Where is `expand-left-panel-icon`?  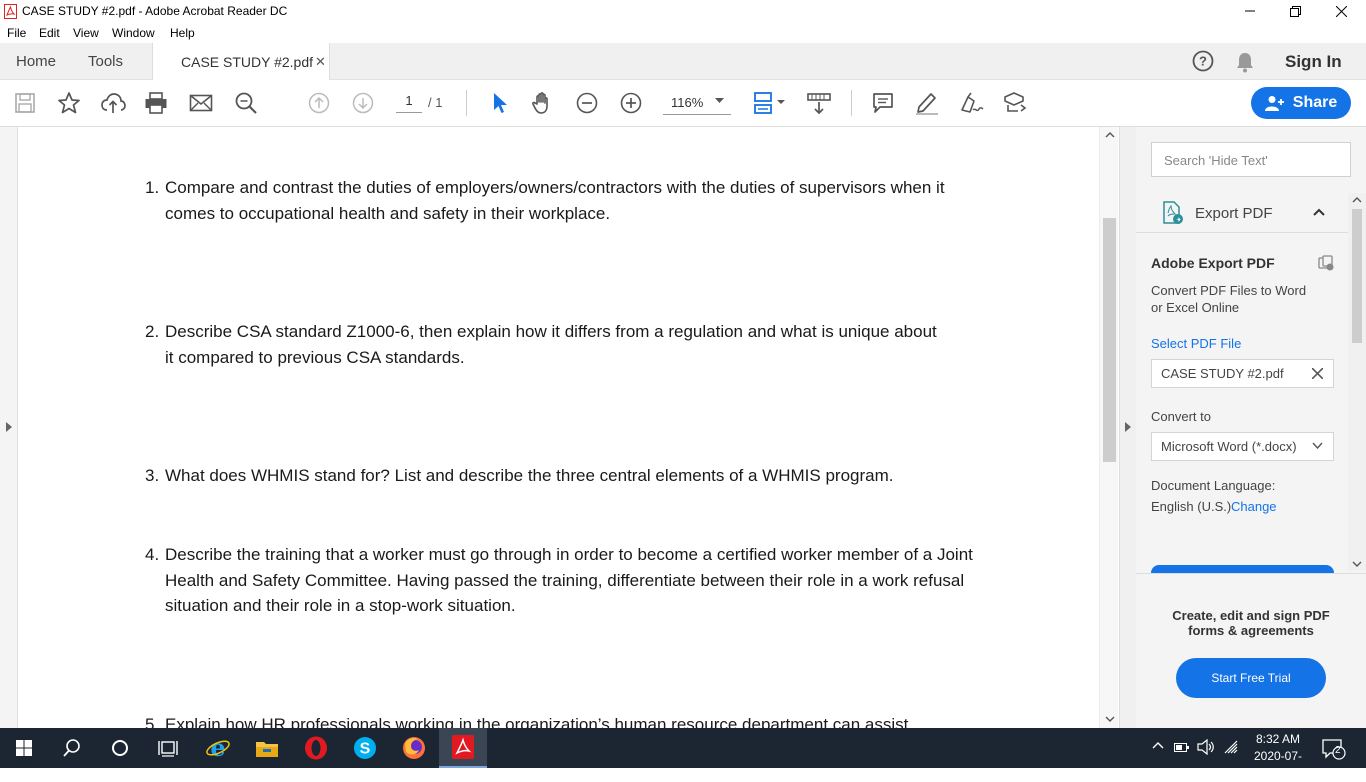
expand-left-panel-icon is located at coordinates (9, 427).